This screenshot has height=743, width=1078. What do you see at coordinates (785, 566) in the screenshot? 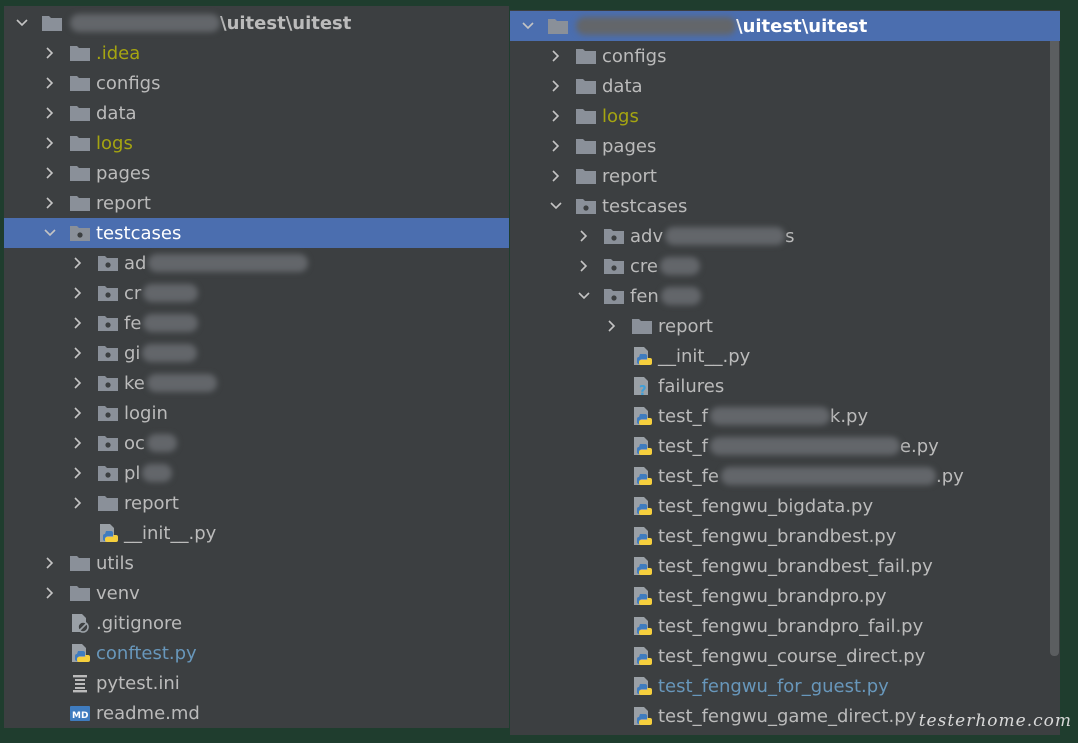
I see `tree-row-test-fengwu-brandbest-fail-py: test_fengwu_brandbest_fail.py` at bounding box center [785, 566].